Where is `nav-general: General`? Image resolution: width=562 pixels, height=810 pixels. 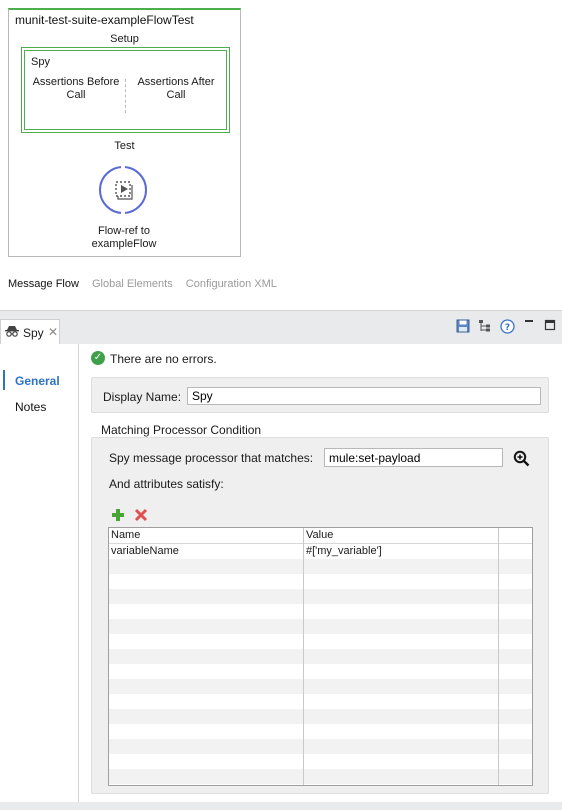
nav-general: General is located at coordinates (37, 381).